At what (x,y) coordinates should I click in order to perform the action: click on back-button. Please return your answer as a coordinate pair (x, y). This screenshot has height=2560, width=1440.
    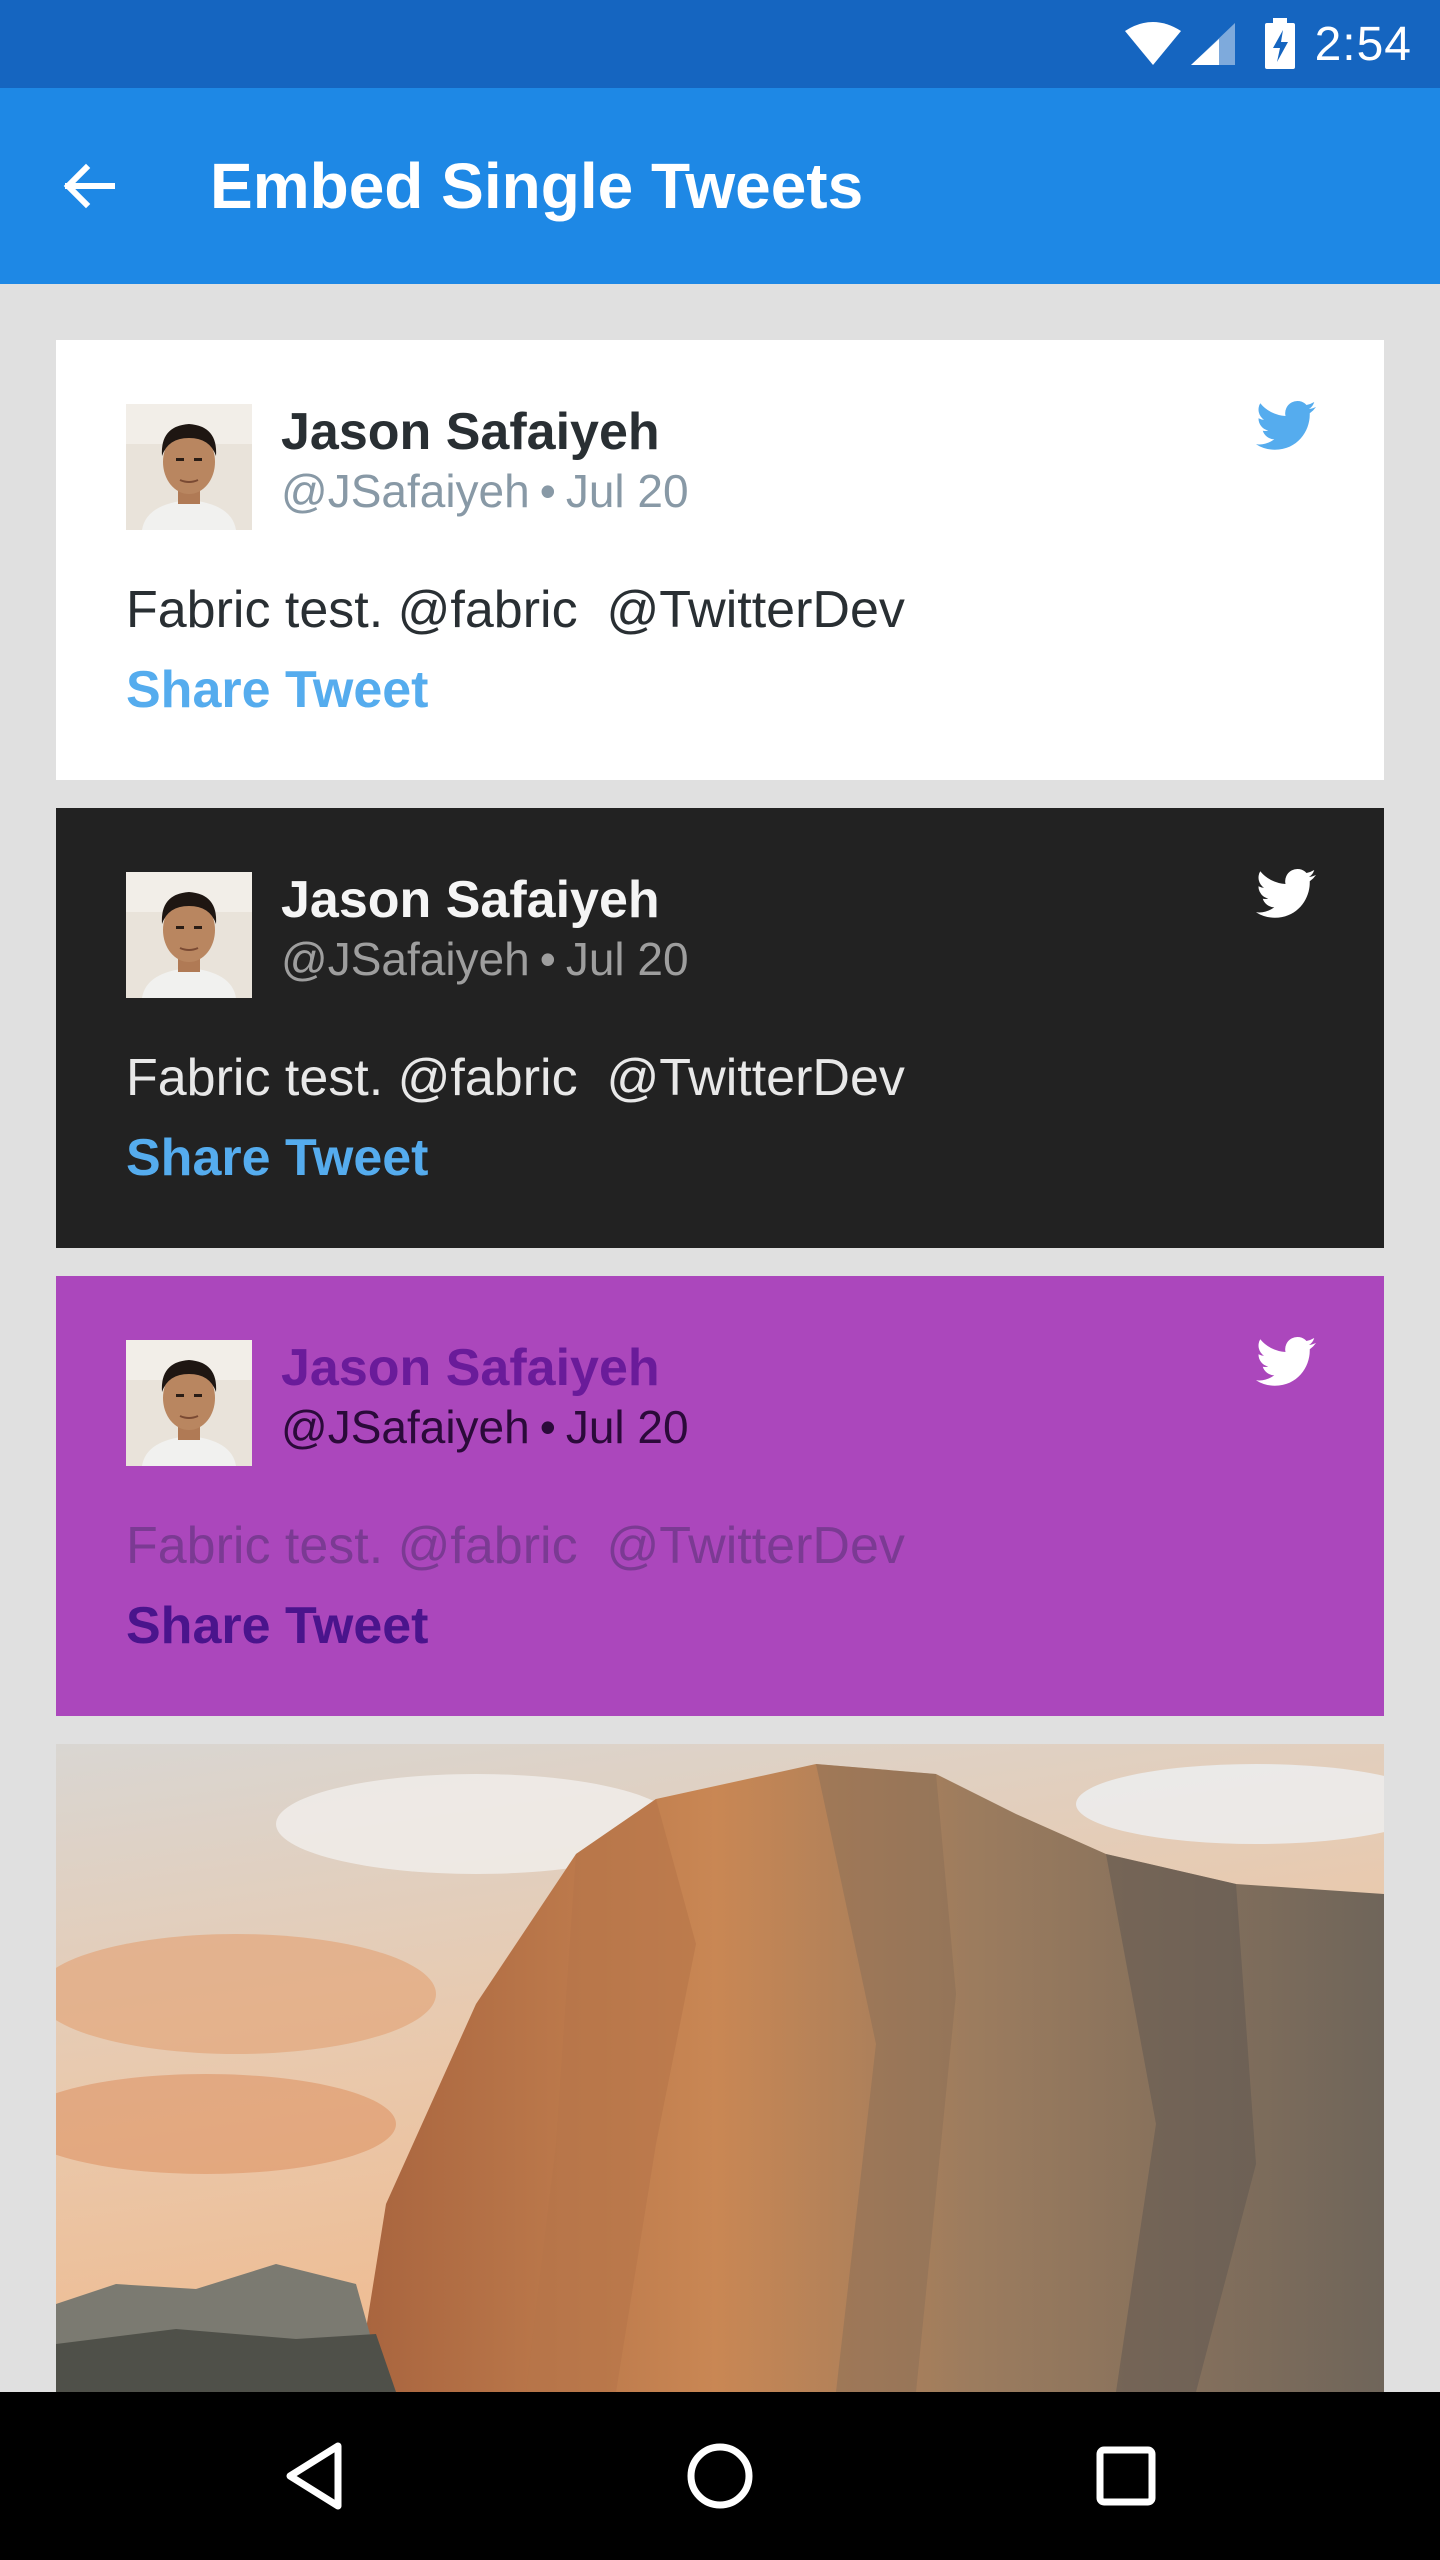
    Looking at the image, I should click on (88, 186).